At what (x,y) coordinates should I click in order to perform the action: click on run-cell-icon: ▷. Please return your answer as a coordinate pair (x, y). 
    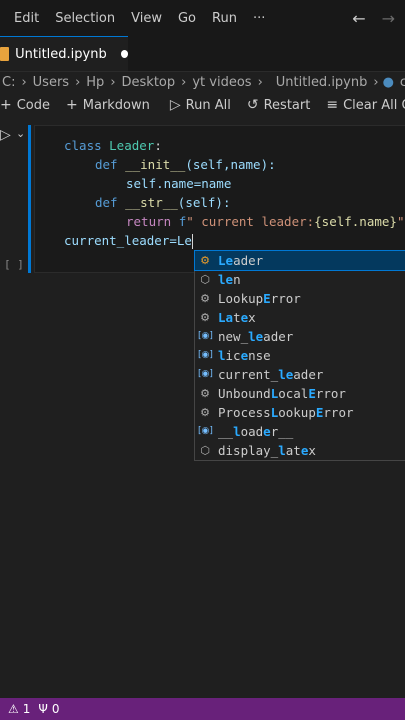
    Looking at the image, I should click on (5, 135).